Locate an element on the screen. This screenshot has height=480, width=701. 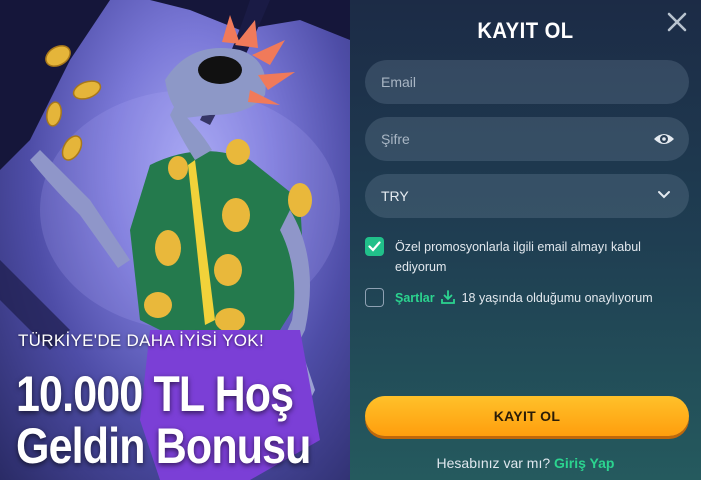
login-prompt-line: Hesabınız var mı? Giriş Yap is located at coordinates (525, 463).